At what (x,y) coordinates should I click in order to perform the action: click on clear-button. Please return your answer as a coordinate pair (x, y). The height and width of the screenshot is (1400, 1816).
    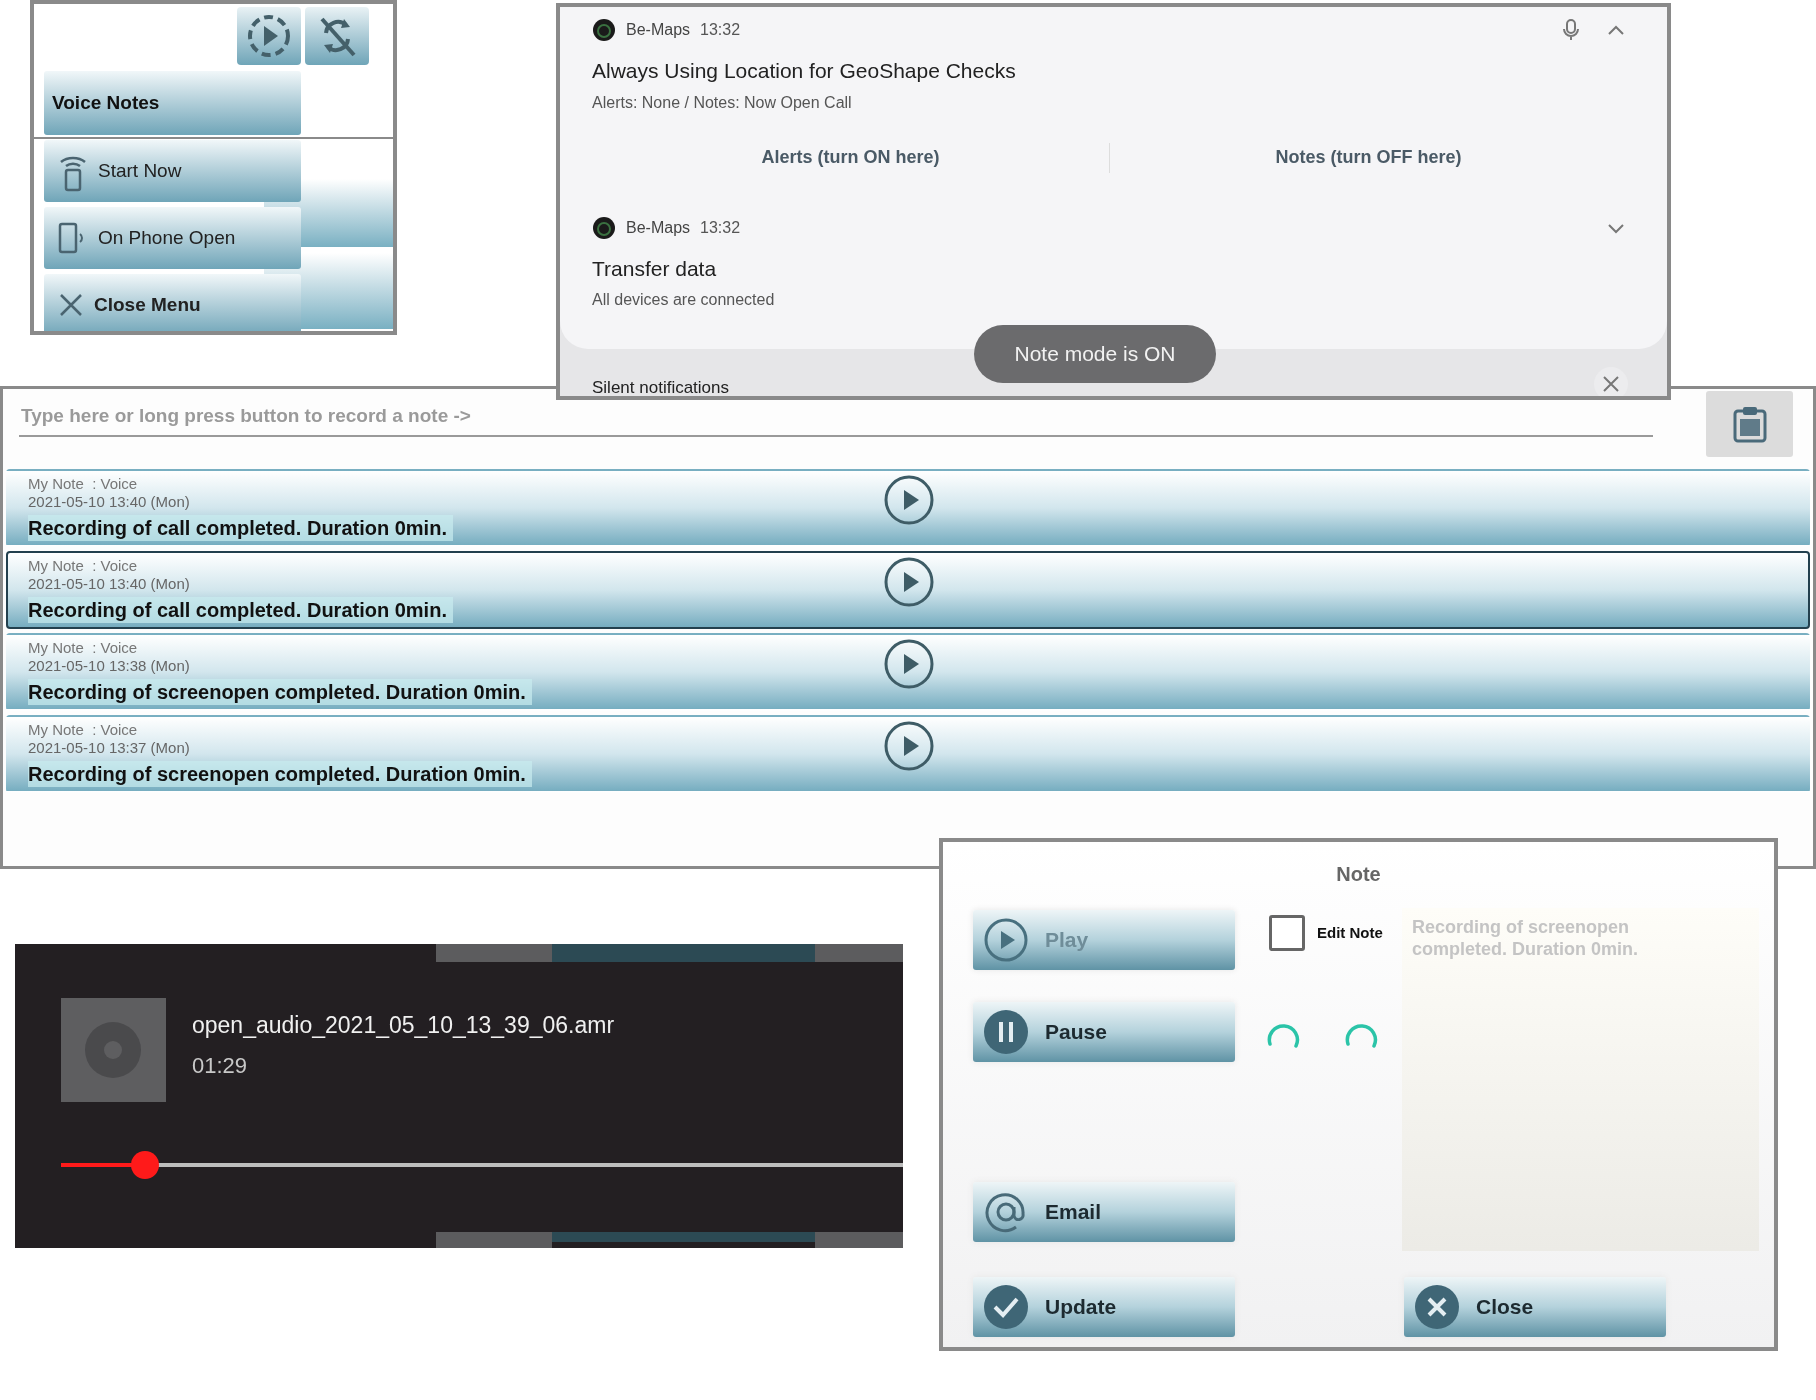
    Looking at the image, I should click on (1611, 381).